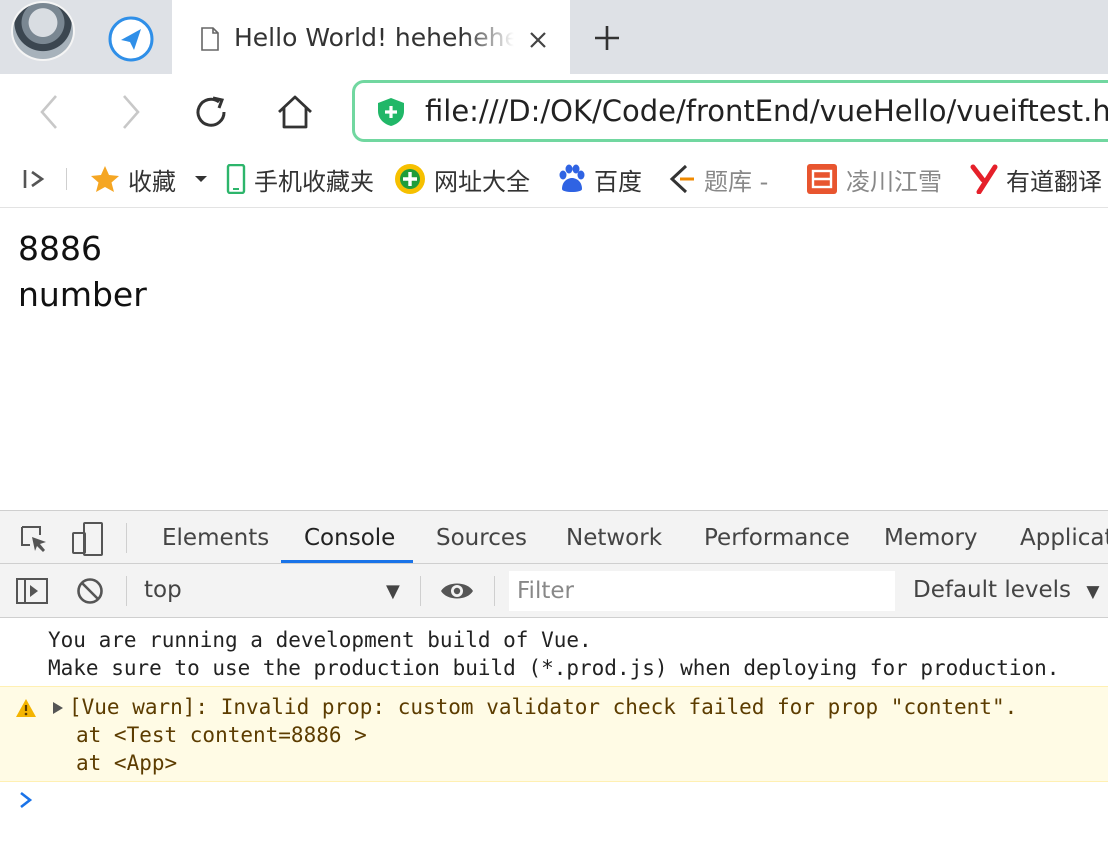 The width and height of the screenshot is (1108, 846). Describe the element at coordinates (88, 539) in the screenshot. I see `device-toolbar-icon` at that location.